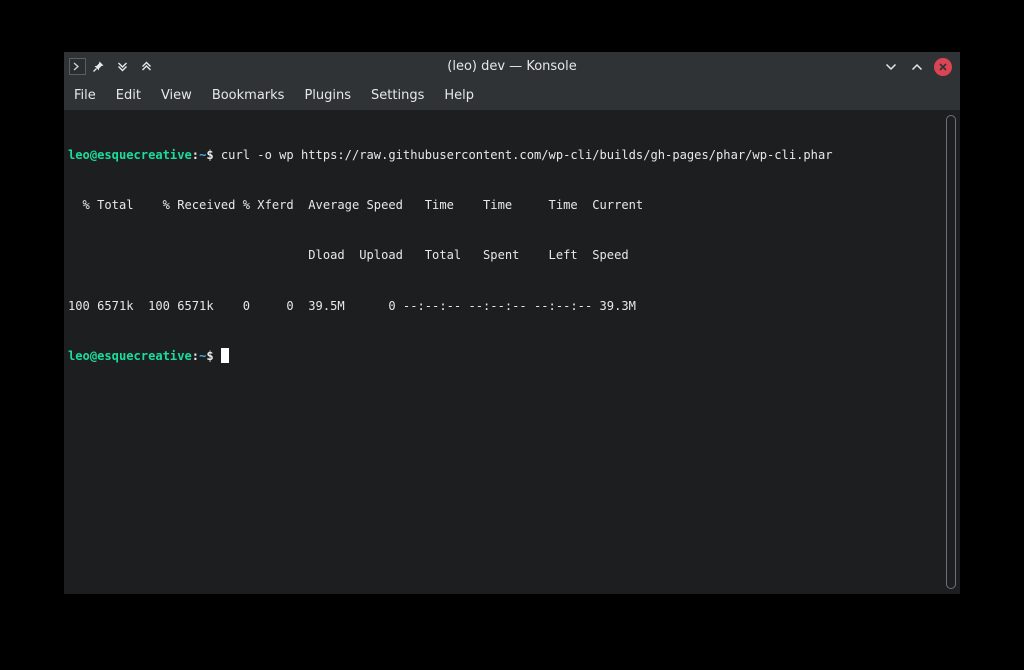 The height and width of the screenshot is (670, 1024). I want to click on minimize-button, so click(891, 66).